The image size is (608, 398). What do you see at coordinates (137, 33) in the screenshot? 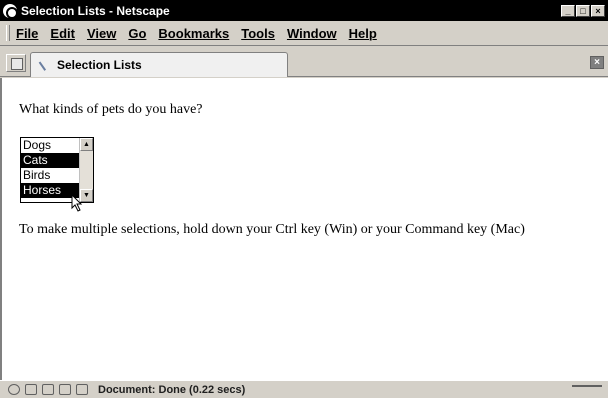
I see `menu-go: Go` at bounding box center [137, 33].